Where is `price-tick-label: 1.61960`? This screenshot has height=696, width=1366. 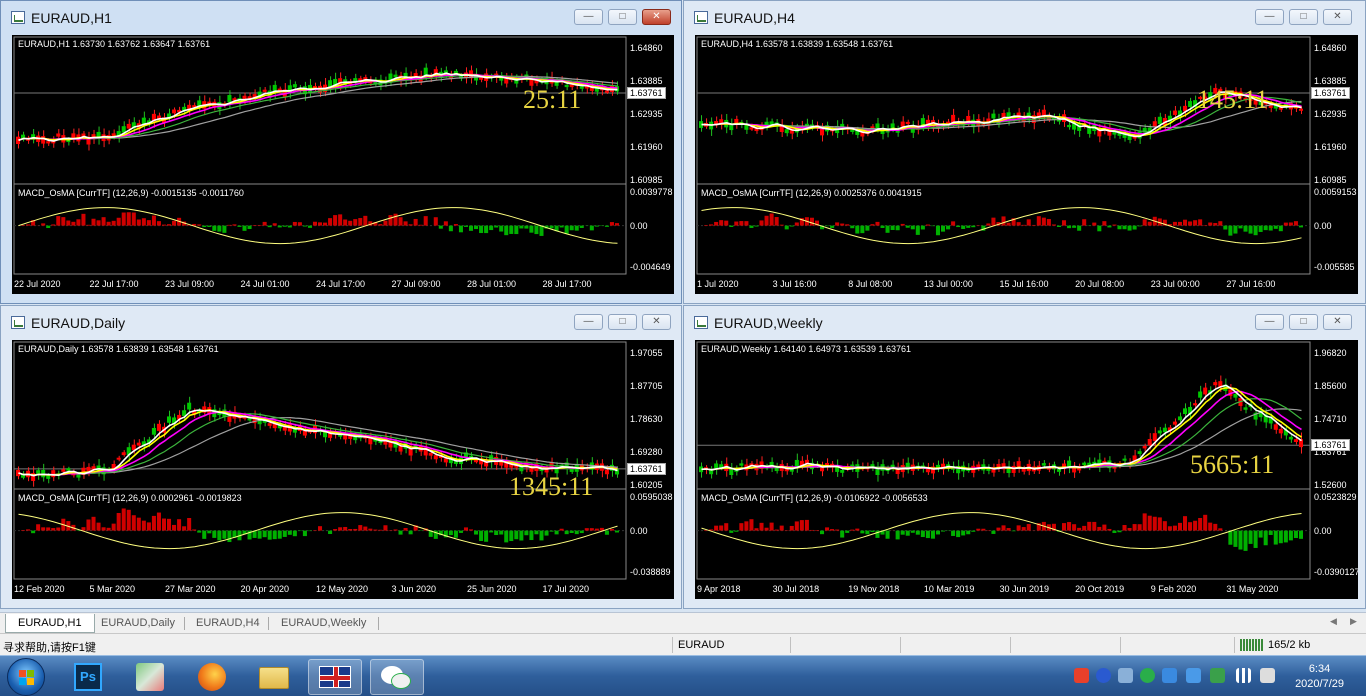
price-tick-label: 1.61960 is located at coordinates (646, 147).